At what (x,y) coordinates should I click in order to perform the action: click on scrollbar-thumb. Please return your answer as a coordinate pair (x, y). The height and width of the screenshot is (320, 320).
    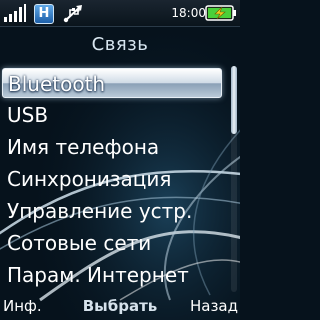
    Looking at the image, I should click on (234, 100).